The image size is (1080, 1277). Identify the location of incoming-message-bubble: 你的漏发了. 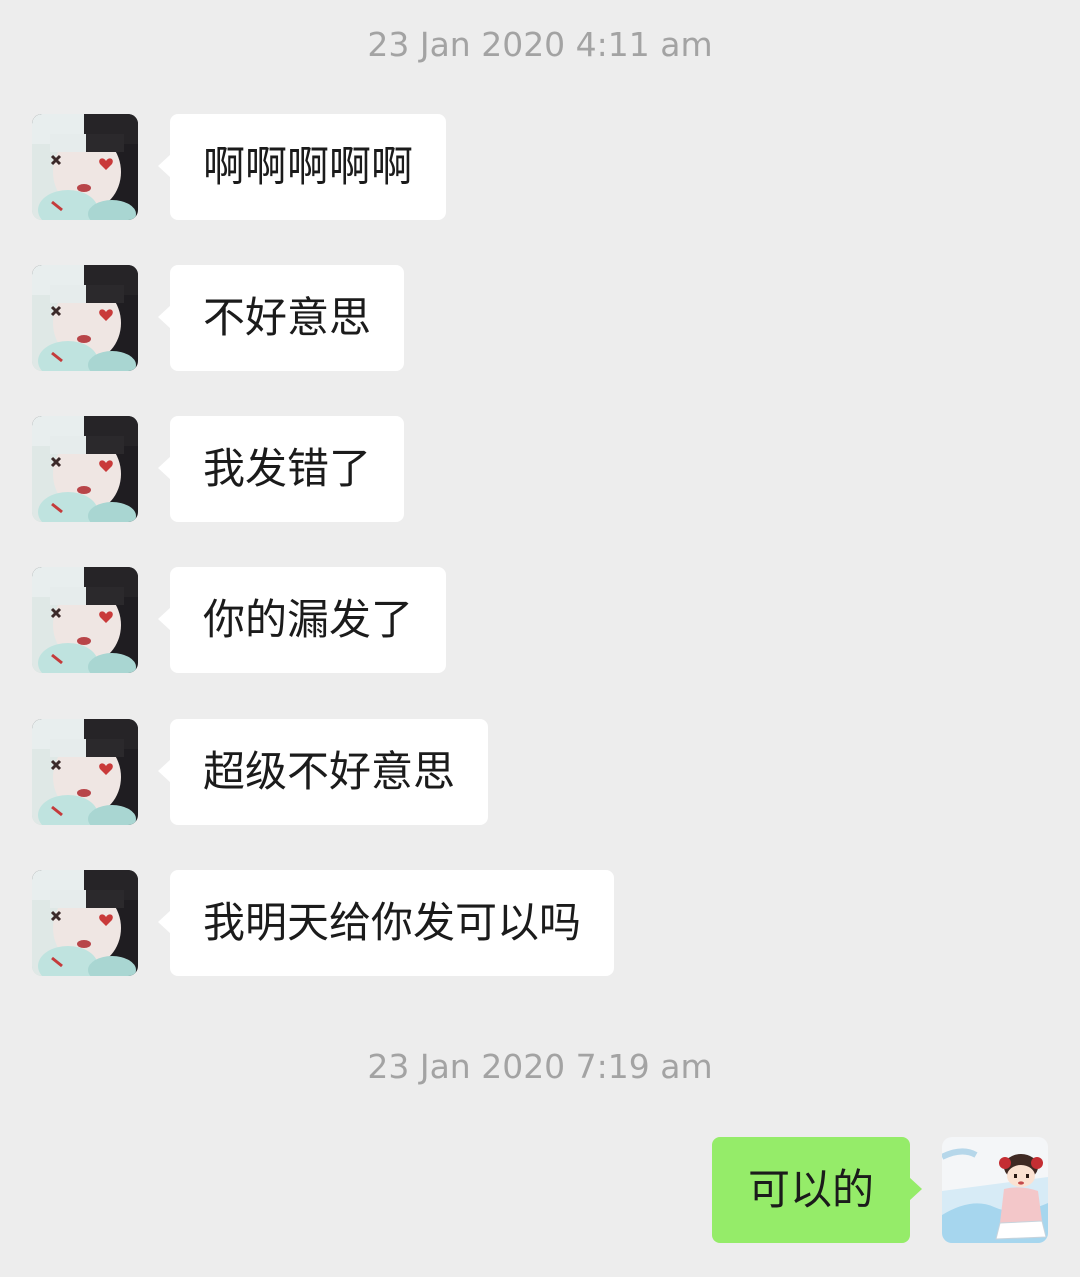
(302, 620).